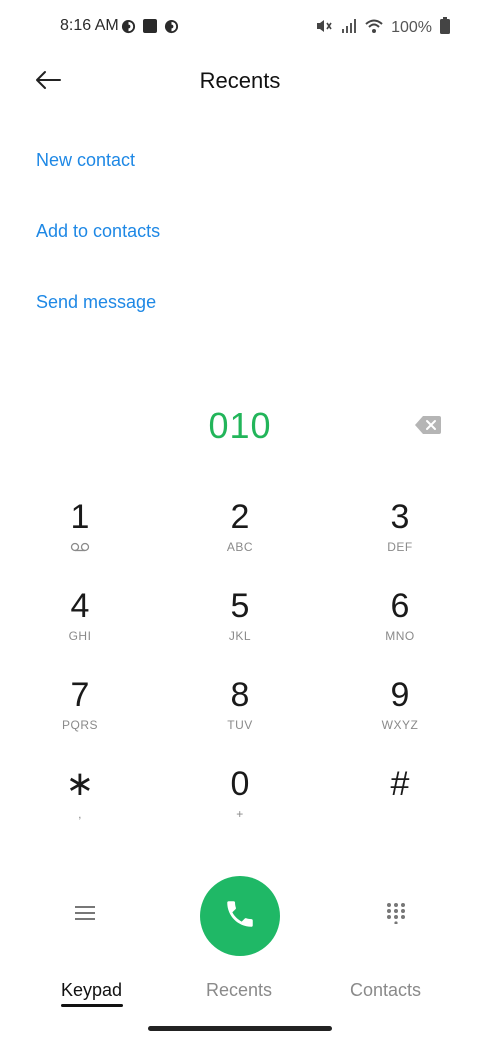 This screenshot has height=1040, width=480. What do you see at coordinates (85, 160) in the screenshot?
I see `new-contact-link: New contact` at bounding box center [85, 160].